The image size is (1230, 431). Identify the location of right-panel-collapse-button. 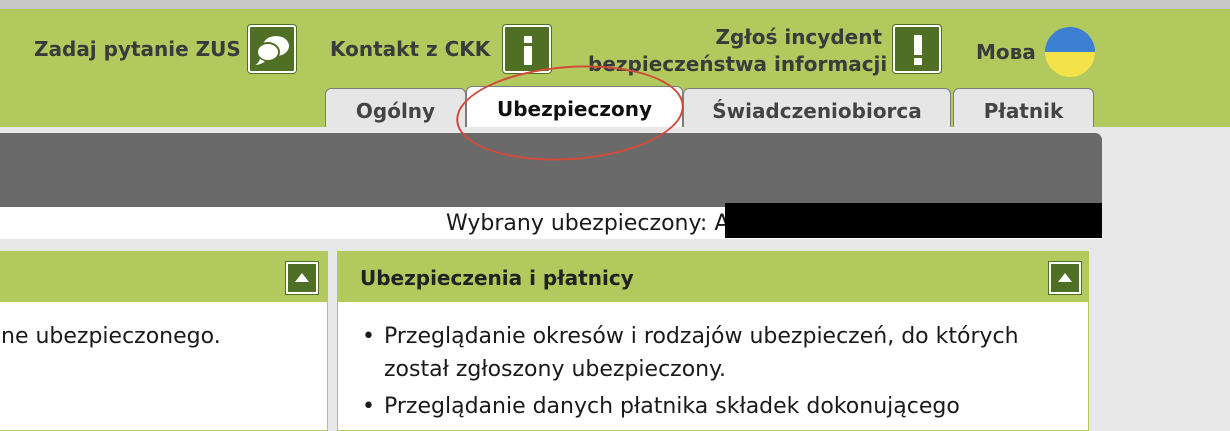
(1065, 278).